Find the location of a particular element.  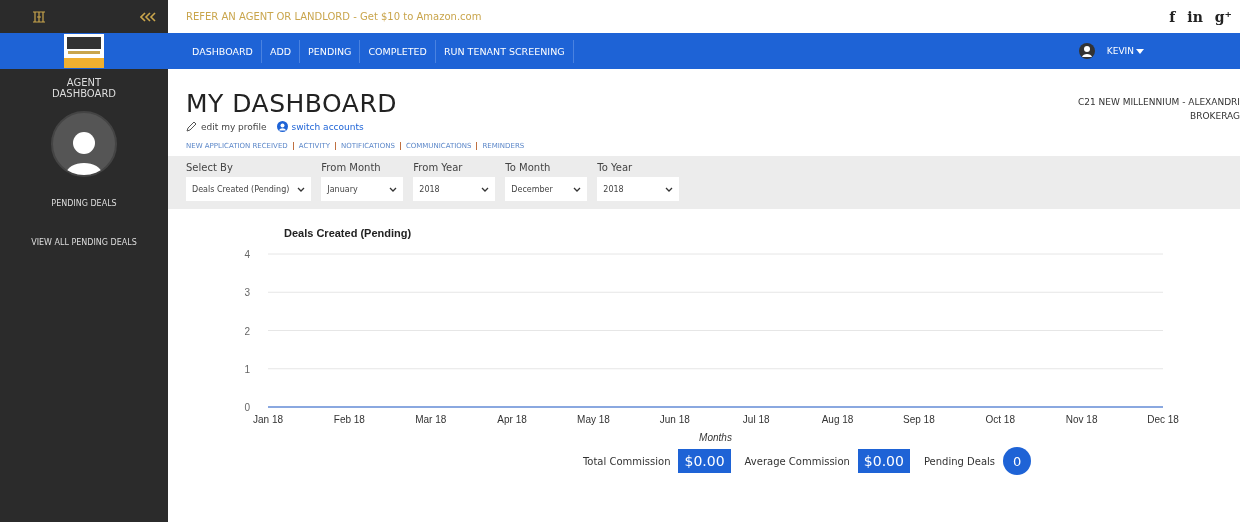

user-circle-icon is located at coordinates (282, 126).